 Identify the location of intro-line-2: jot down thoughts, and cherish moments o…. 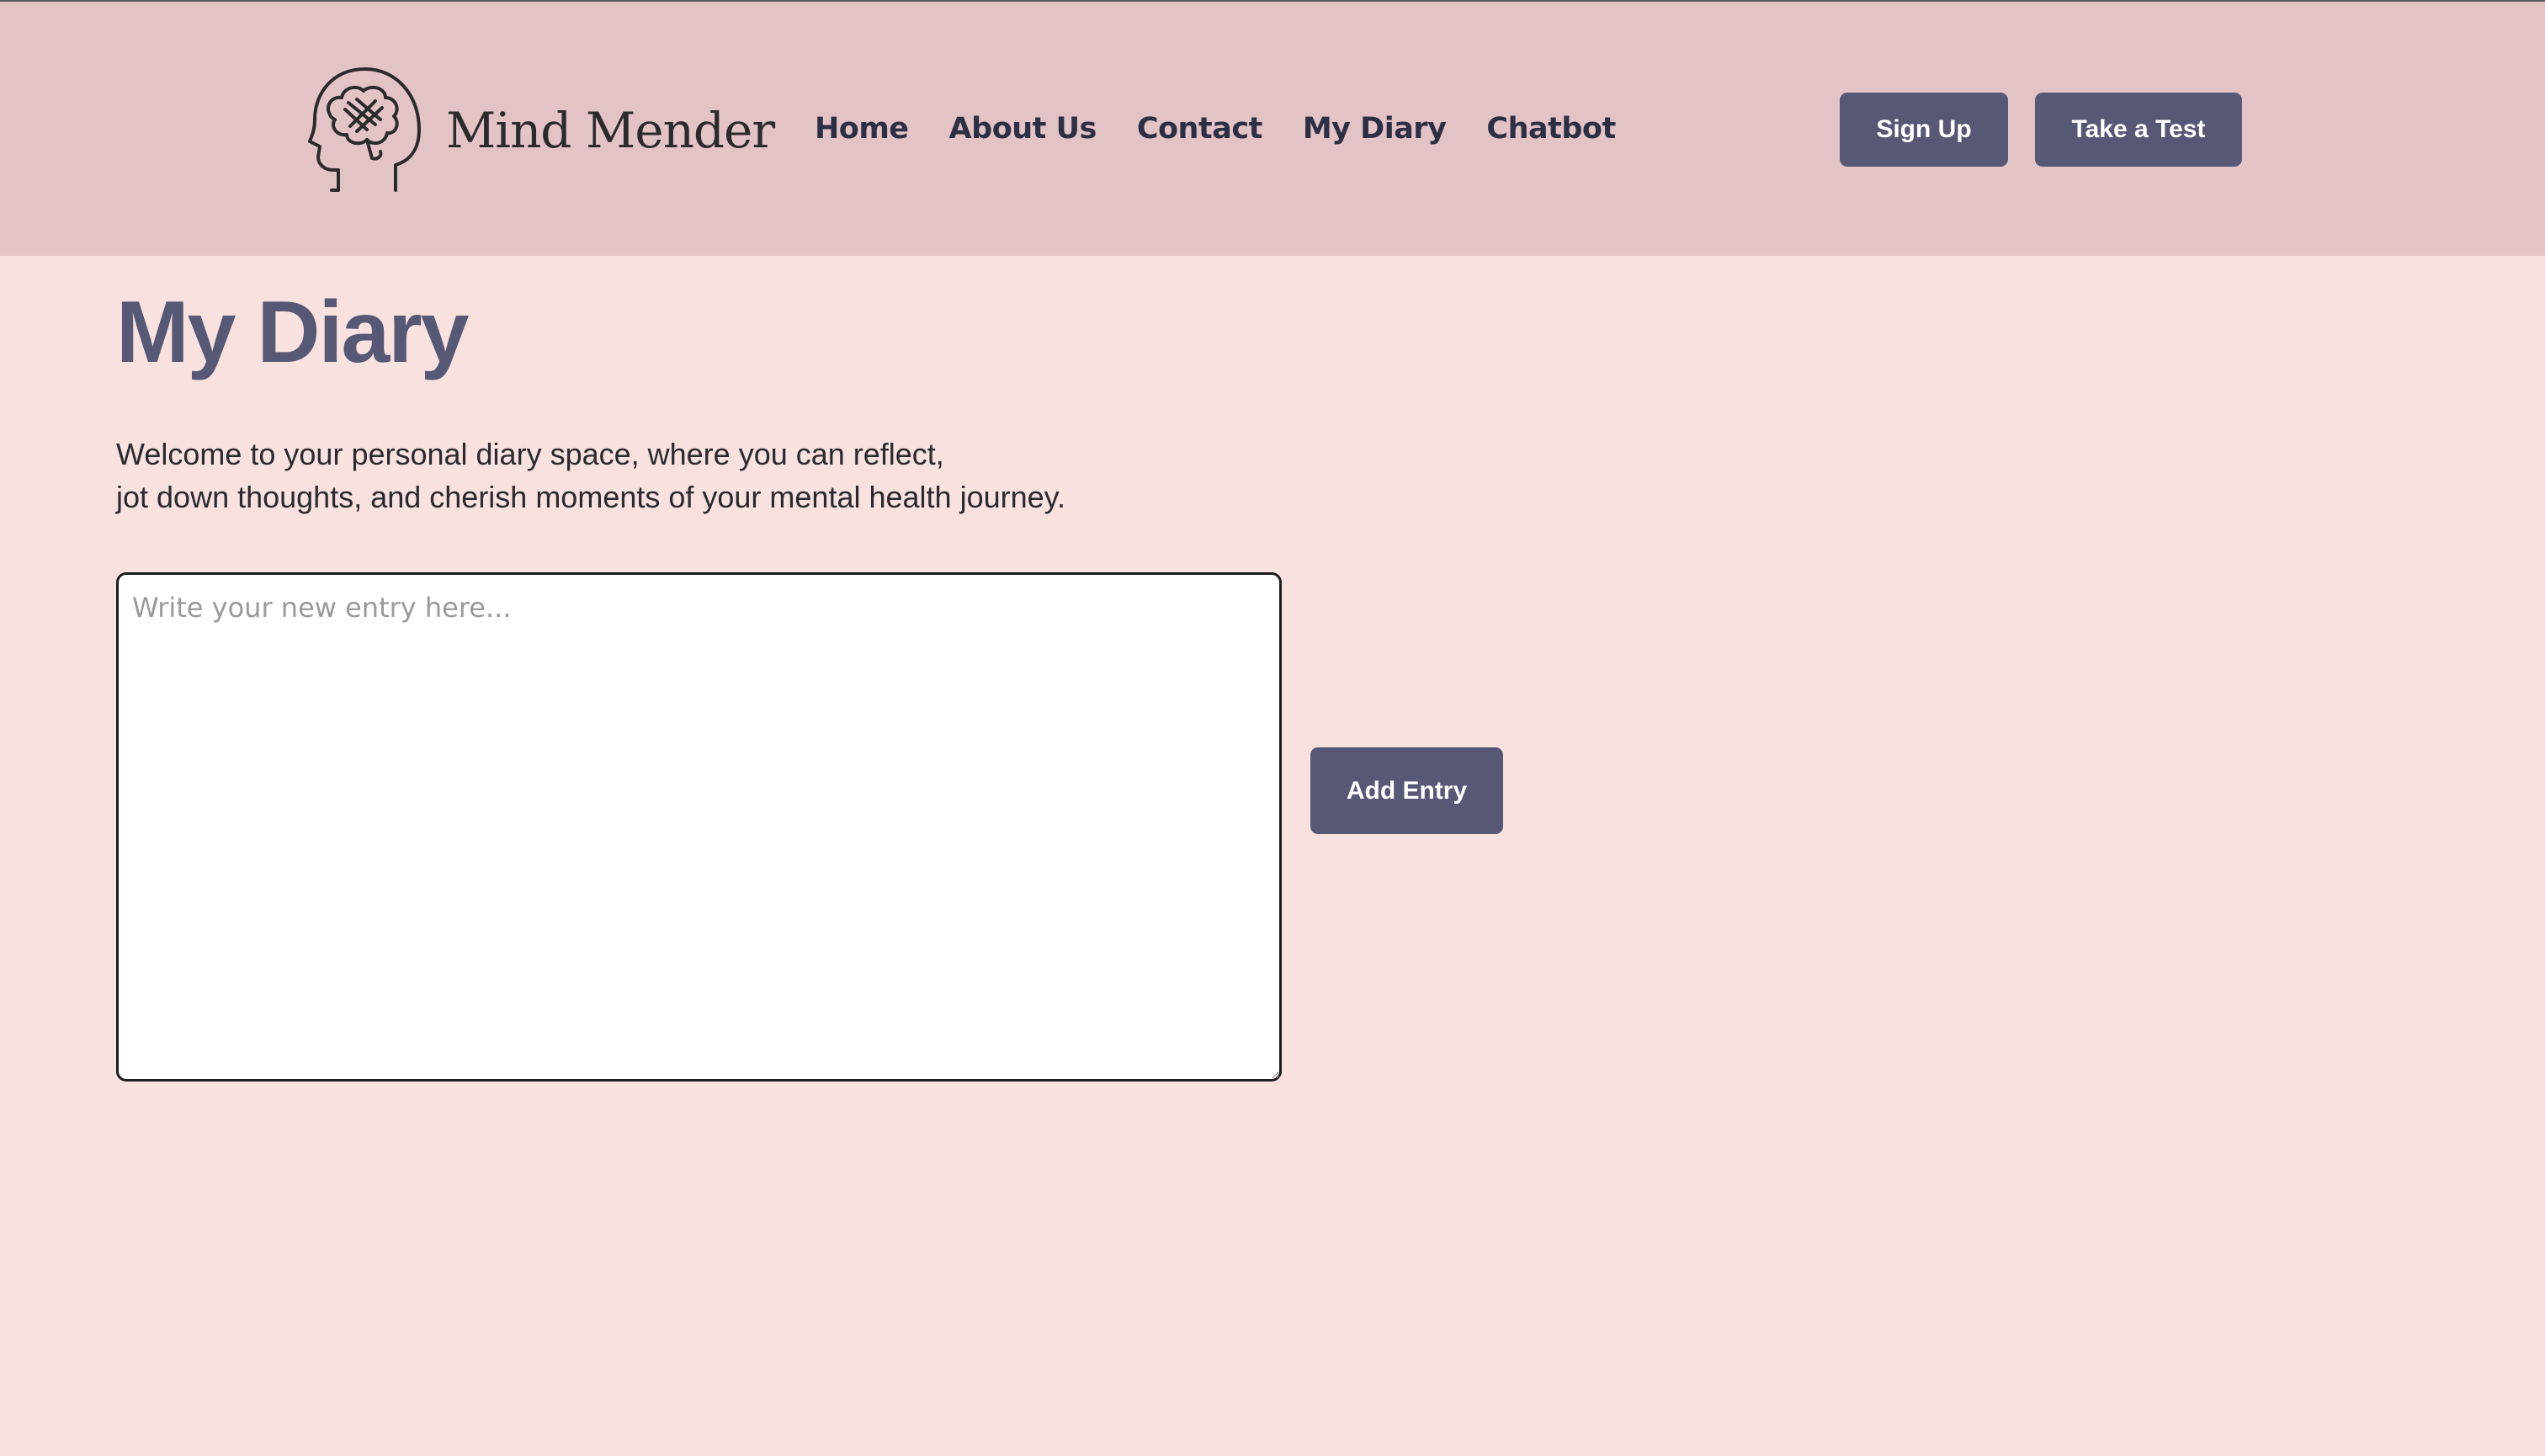
(591, 497).